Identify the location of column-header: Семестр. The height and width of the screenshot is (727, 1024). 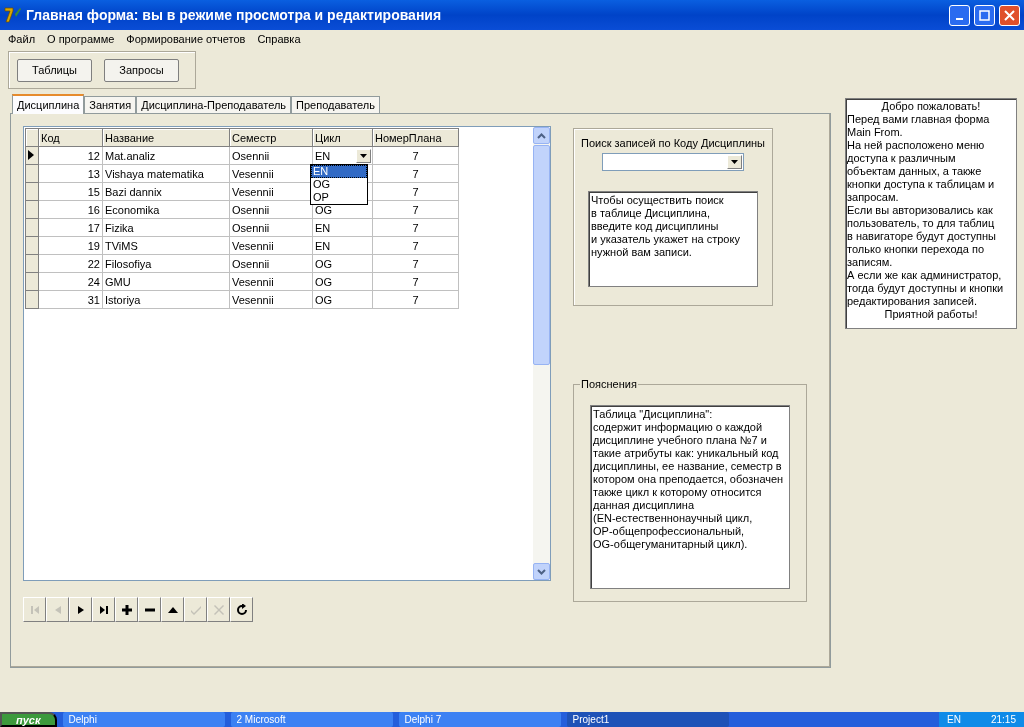
(271, 137).